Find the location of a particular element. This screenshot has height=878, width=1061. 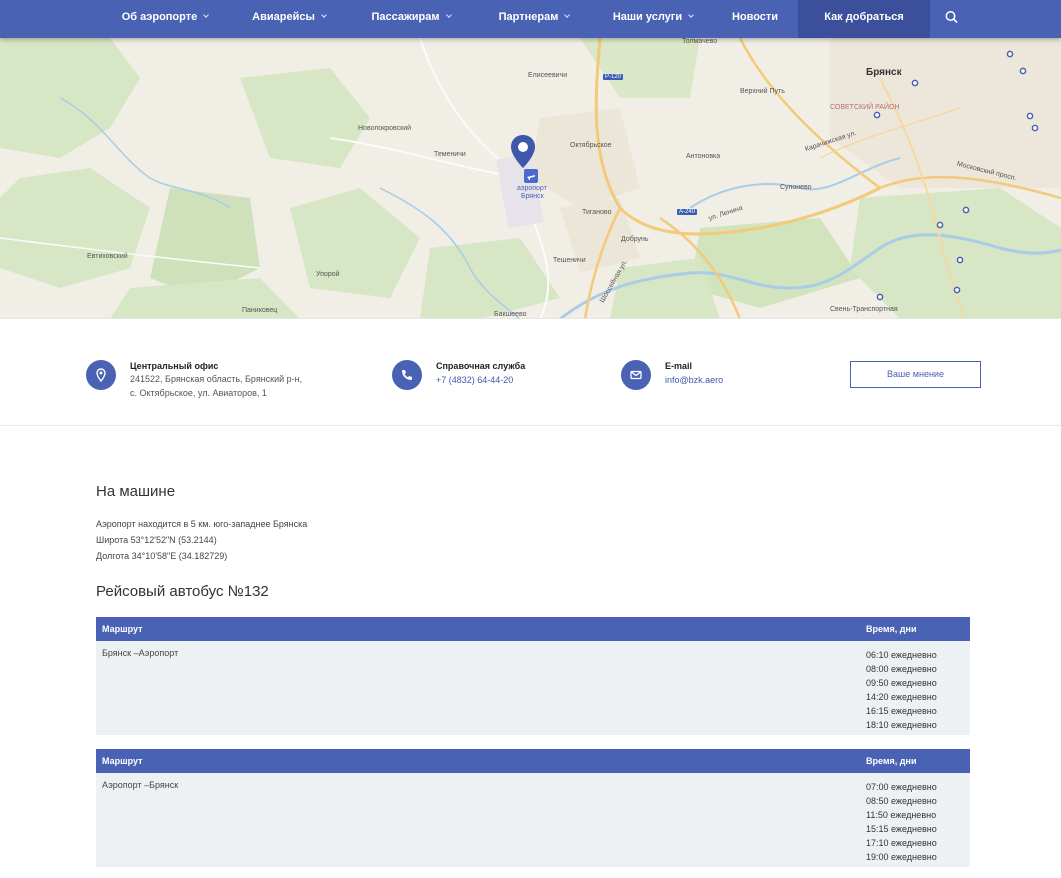

car-heading: На машине is located at coordinates (136, 491).